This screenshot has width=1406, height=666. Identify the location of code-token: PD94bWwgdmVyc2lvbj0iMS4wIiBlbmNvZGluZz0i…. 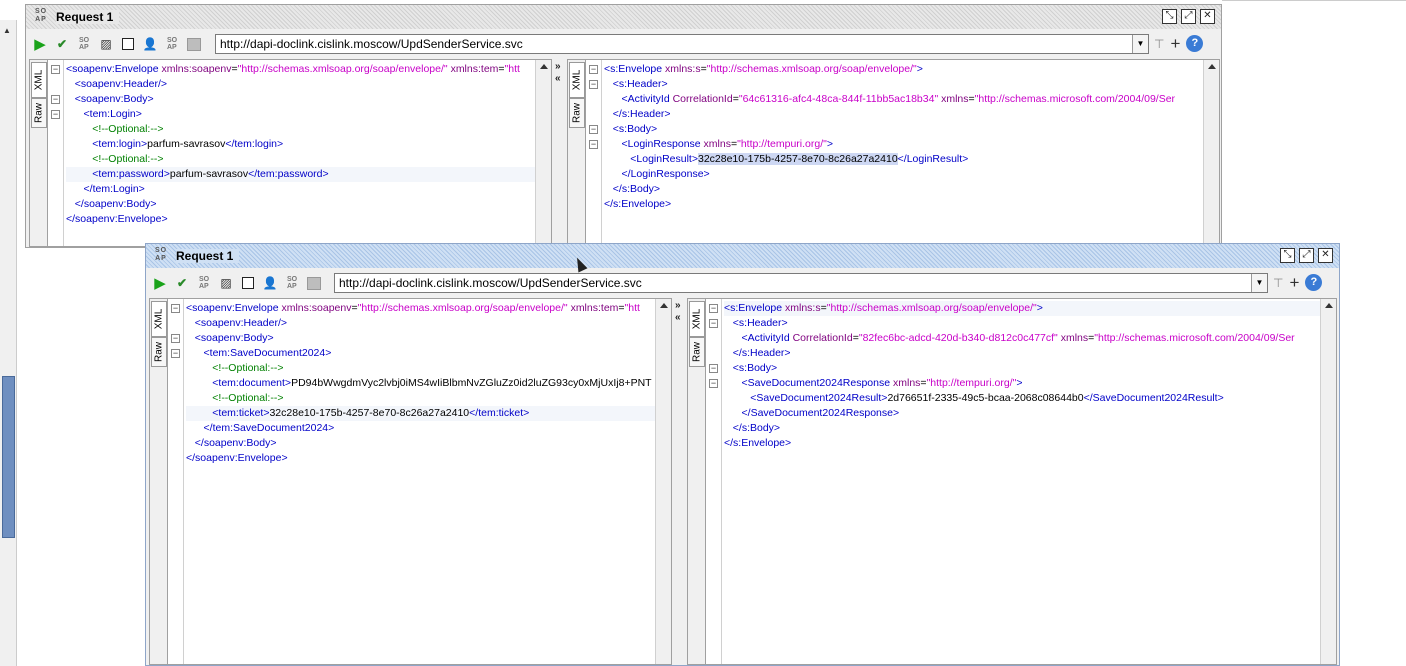
(471, 383).